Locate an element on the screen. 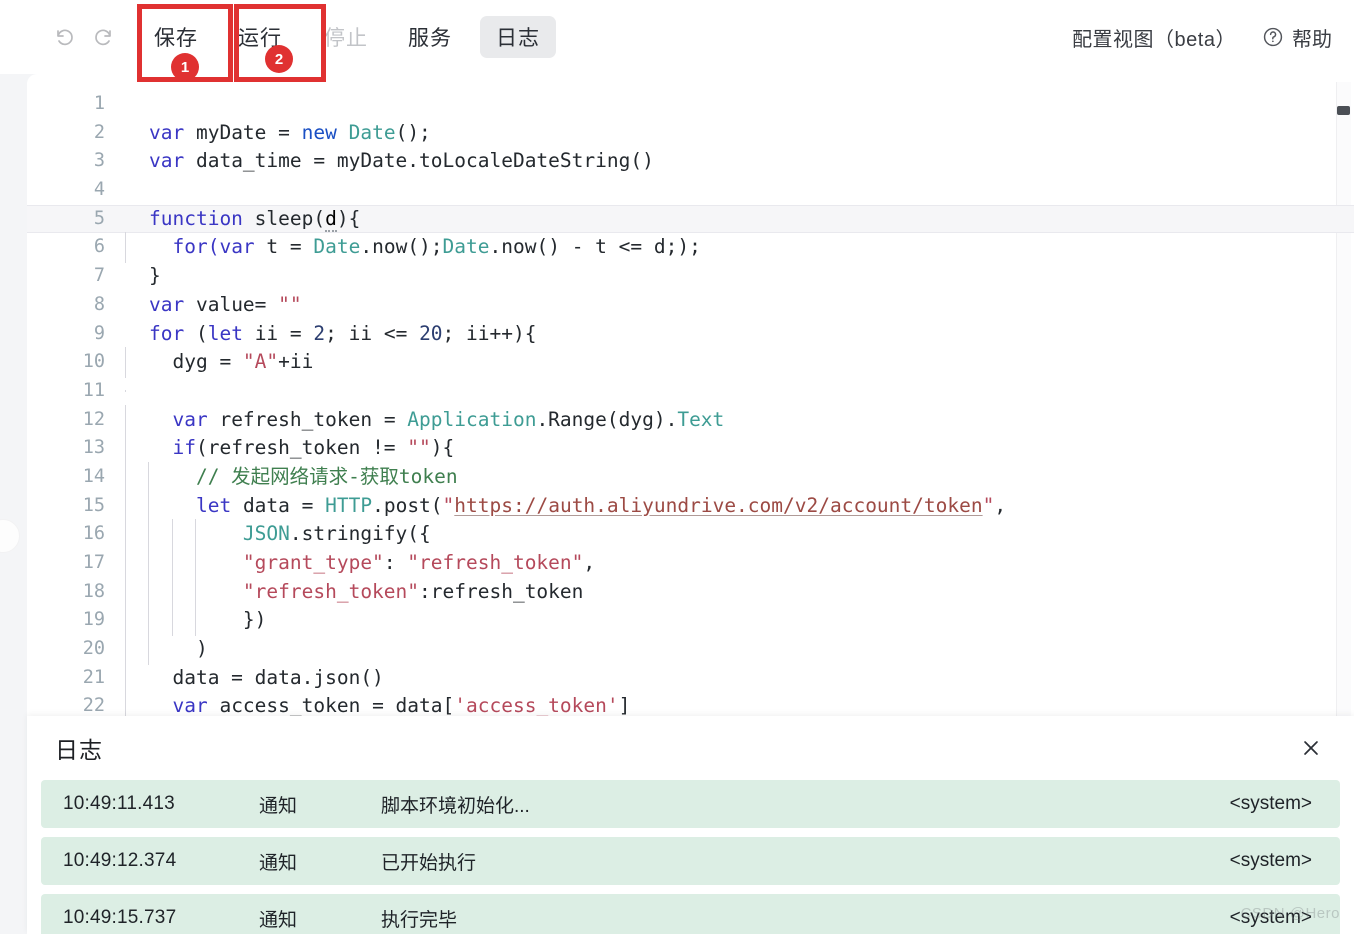 The height and width of the screenshot is (934, 1354). log-row: 10:49:11.413 通知 脚本环境初始化... <system> is located at coordinates (690, 804).